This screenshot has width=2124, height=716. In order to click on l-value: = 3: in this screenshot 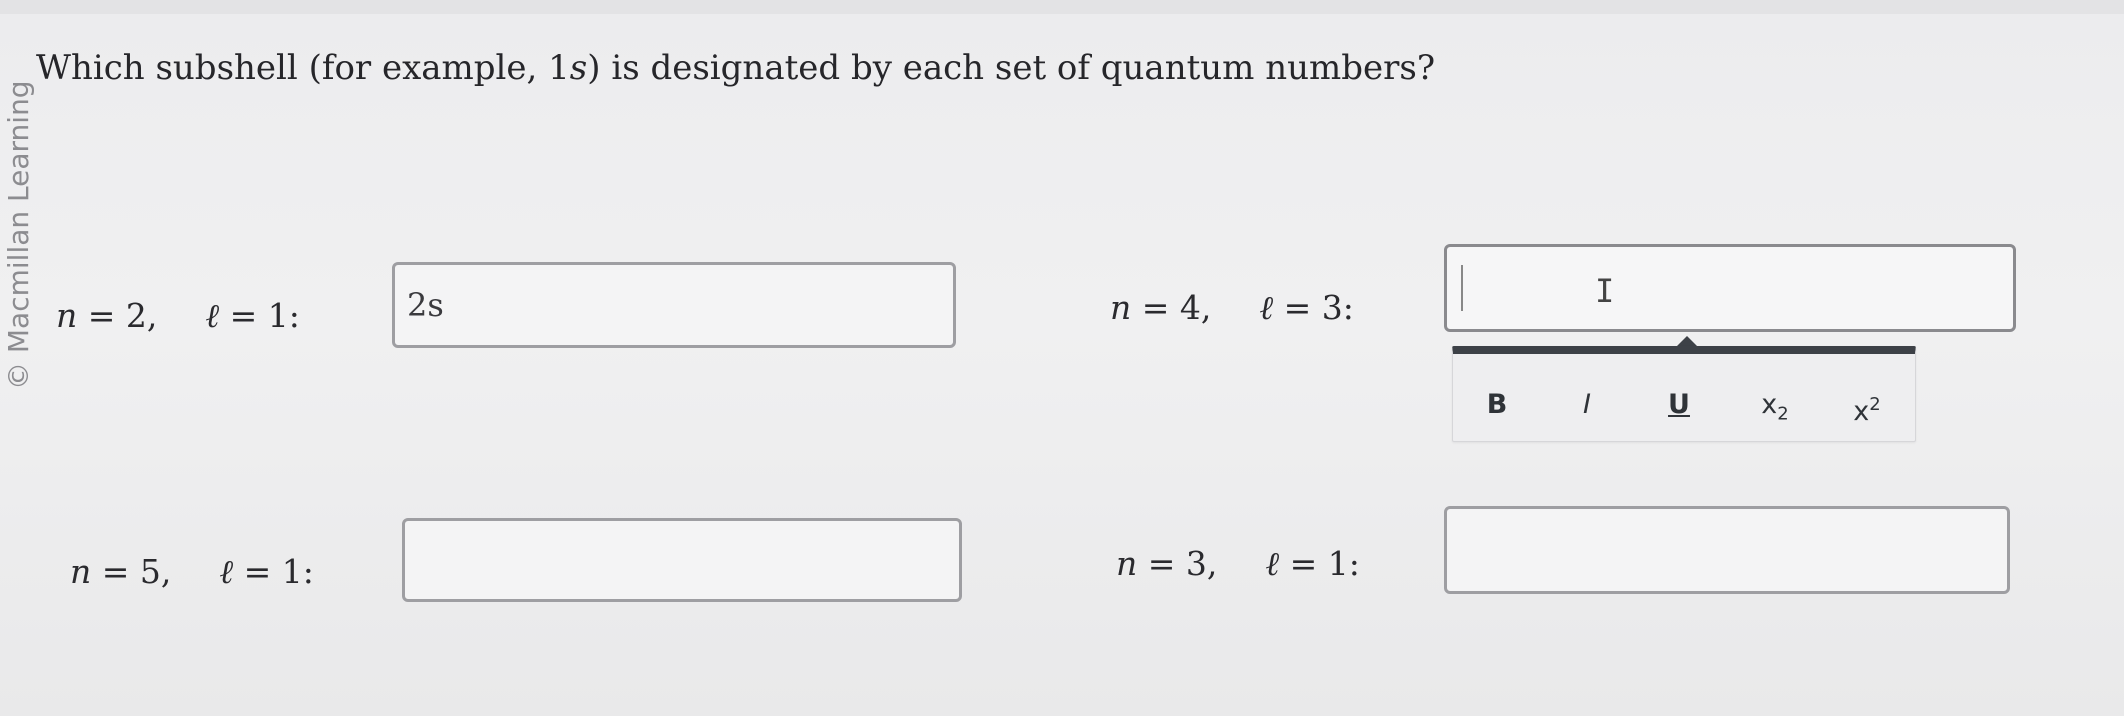, I will do `click(1313, 307)`.